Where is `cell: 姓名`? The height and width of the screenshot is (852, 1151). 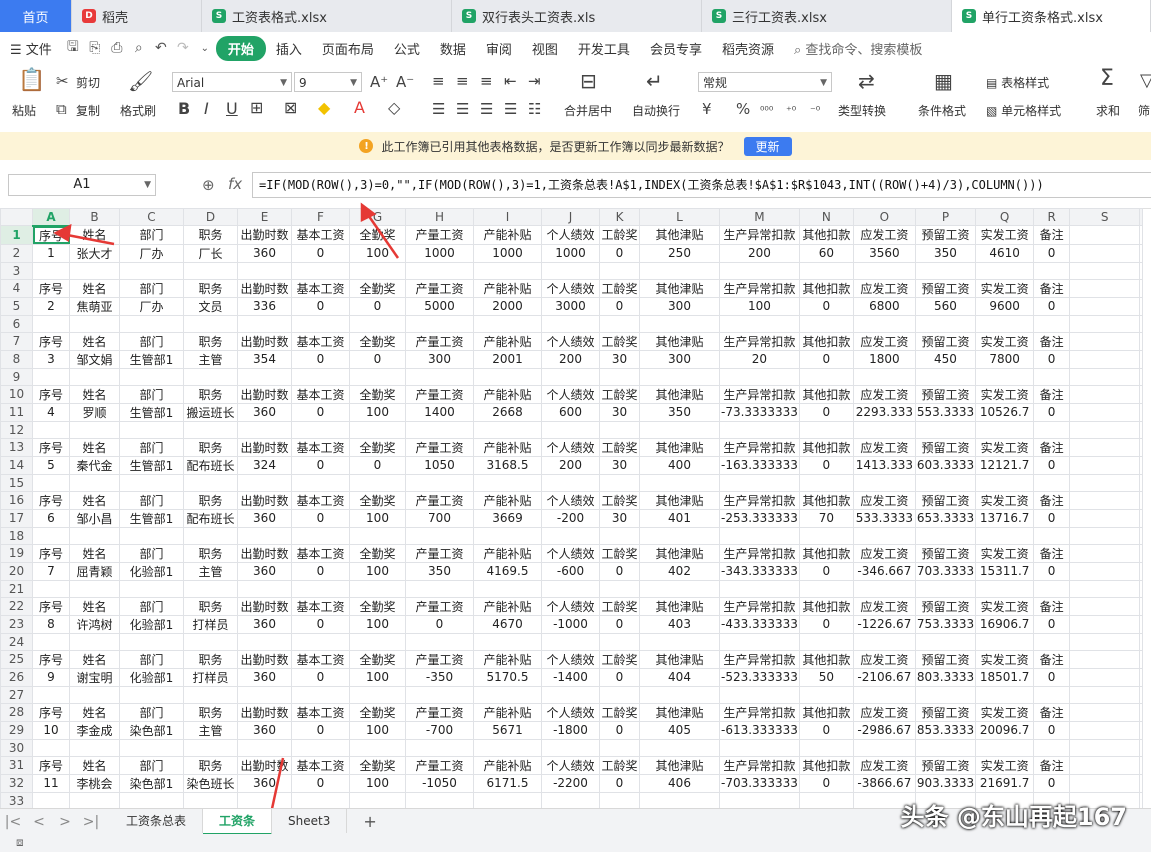 cell: 姓名 is located at coordinates (94, 341).